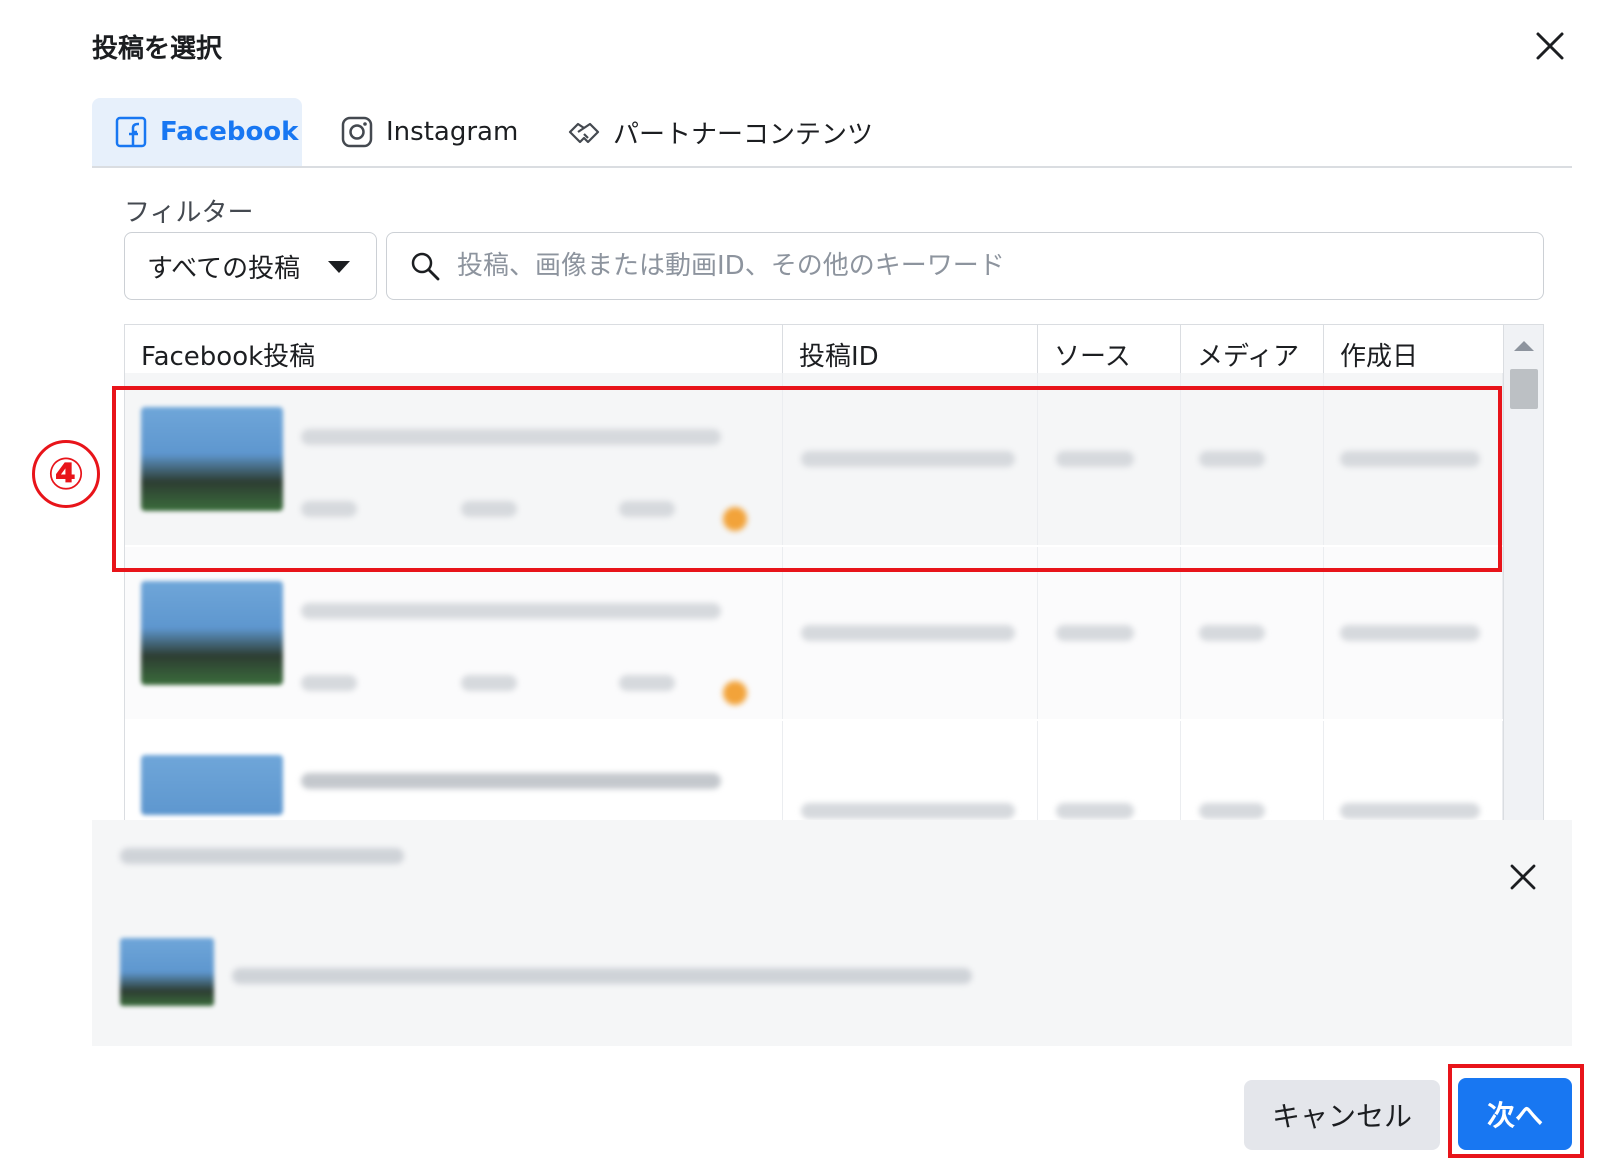 Image resolution: width=1600 pixels, height=1159 pixels. I want to click on dialog-title: 投稿を選択, so click(157, 49).